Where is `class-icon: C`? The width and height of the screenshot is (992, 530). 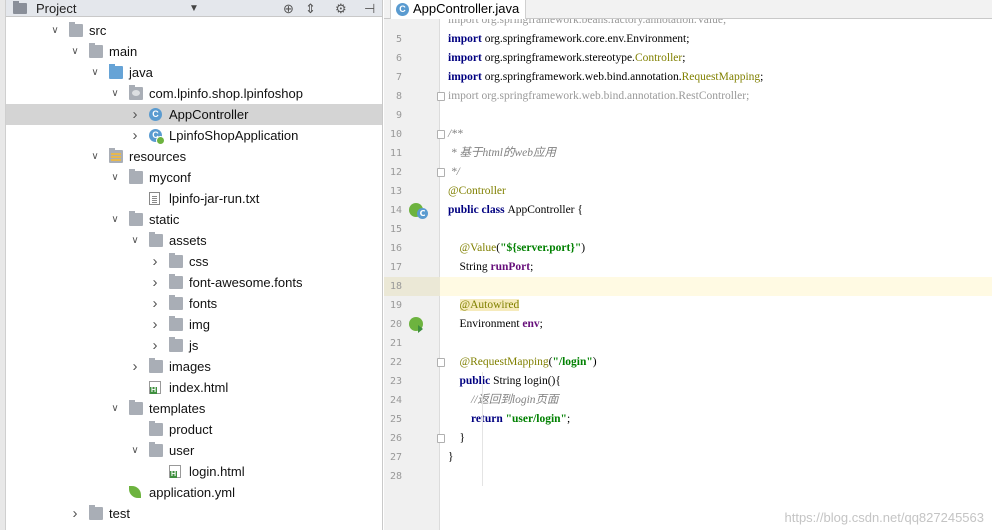 class-icon: C is located at coordinates (155, 114).